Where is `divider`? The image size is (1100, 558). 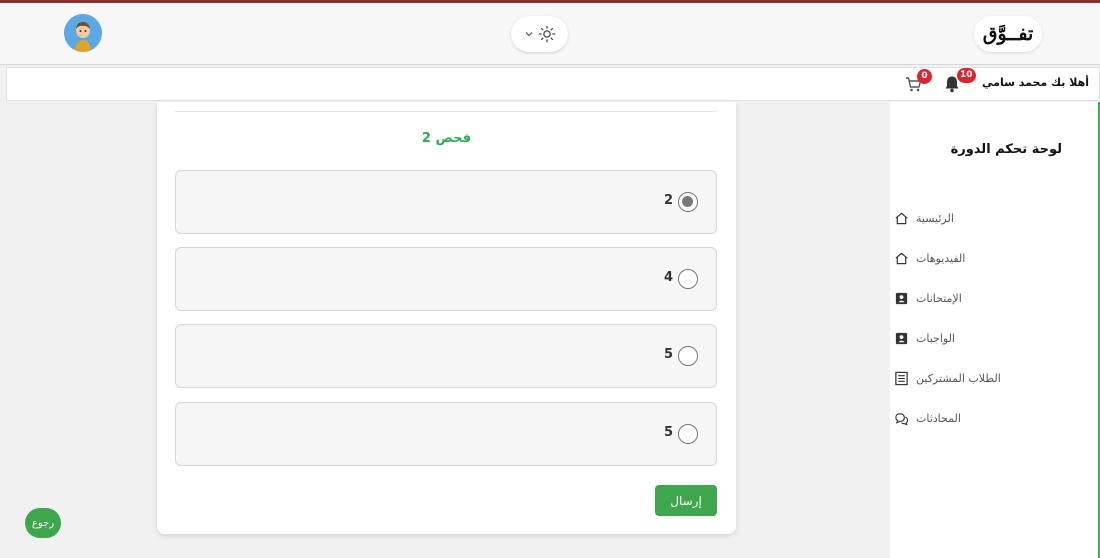 divider is located at coordinates (446, 111).